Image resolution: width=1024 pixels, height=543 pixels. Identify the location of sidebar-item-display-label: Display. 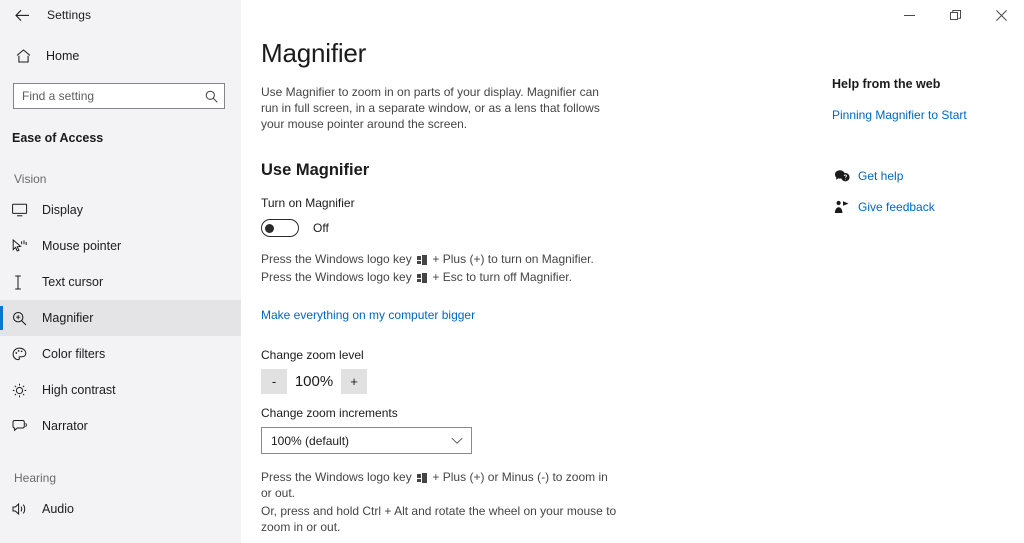
(62, 210).